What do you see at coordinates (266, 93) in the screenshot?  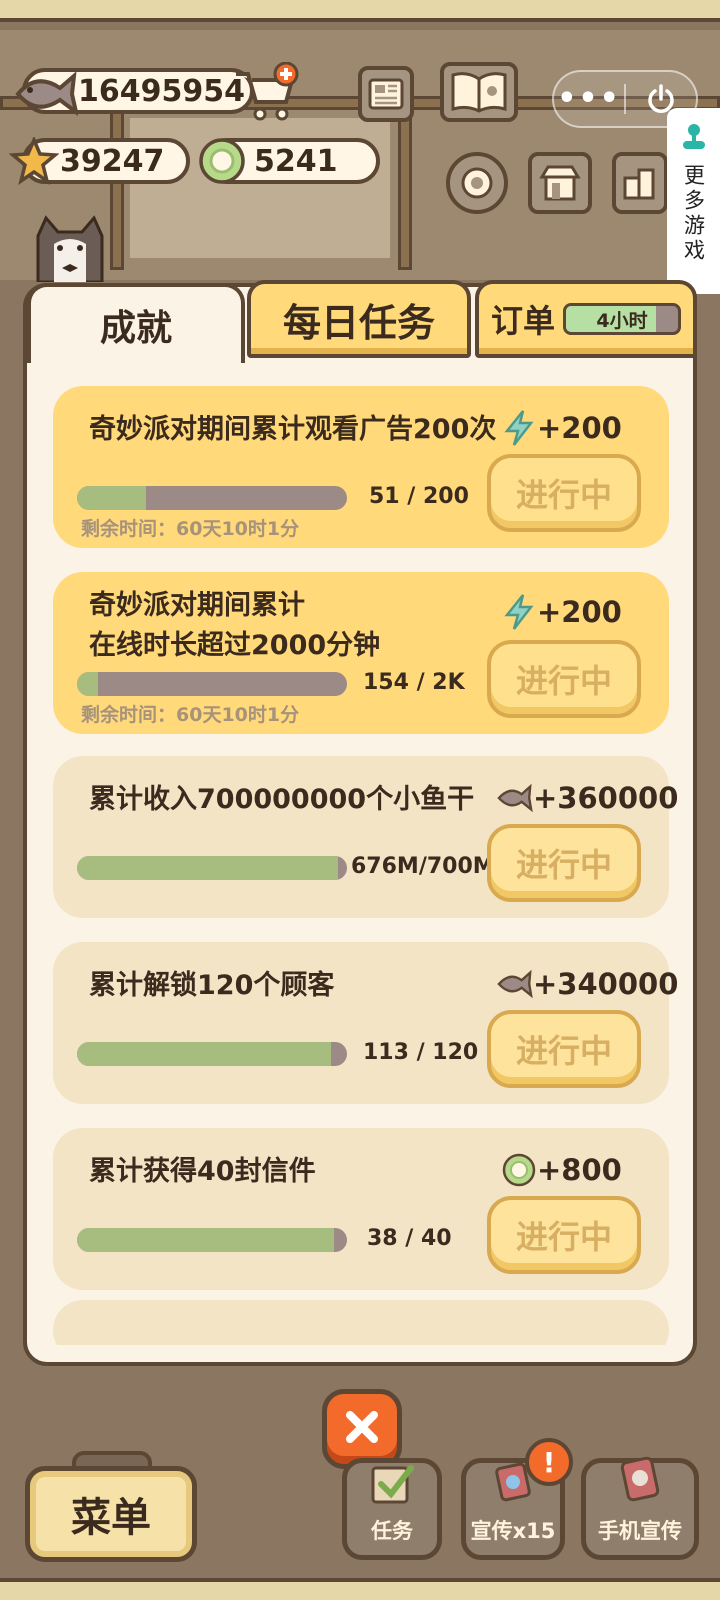 I see `add-fish-cart-icon` at bounding box center [266, 93].